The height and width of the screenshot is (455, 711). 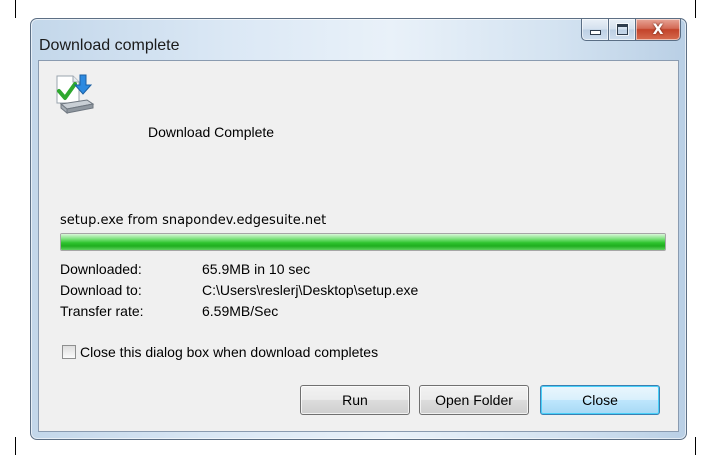 I want to click on minimize-icon, so click(x=595, y=32).